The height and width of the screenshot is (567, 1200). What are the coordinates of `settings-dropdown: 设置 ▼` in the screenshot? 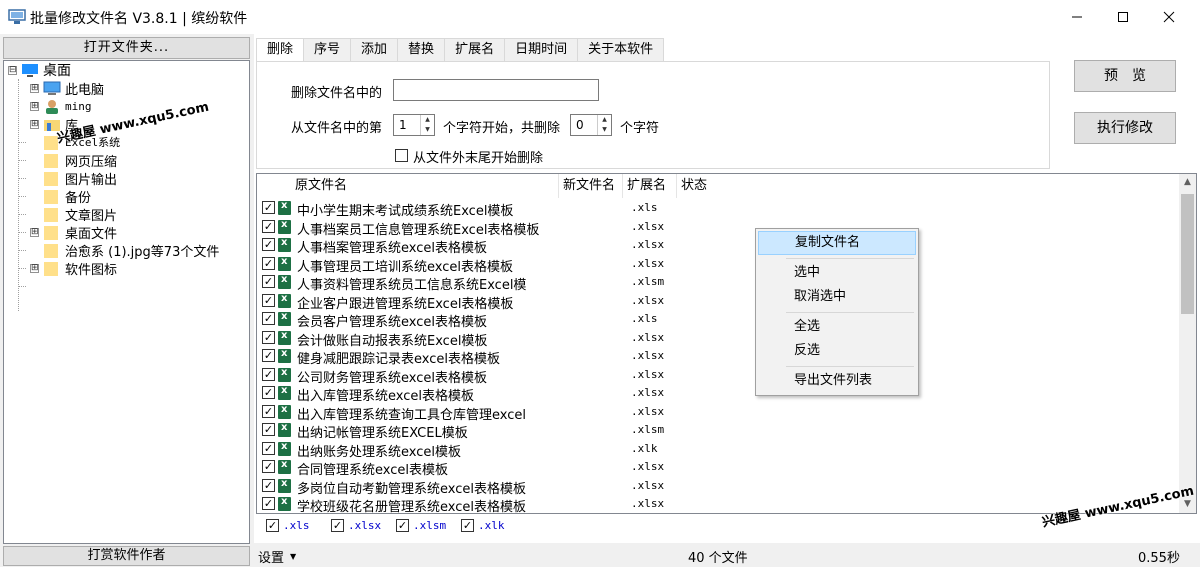 It's located at (277, 556).